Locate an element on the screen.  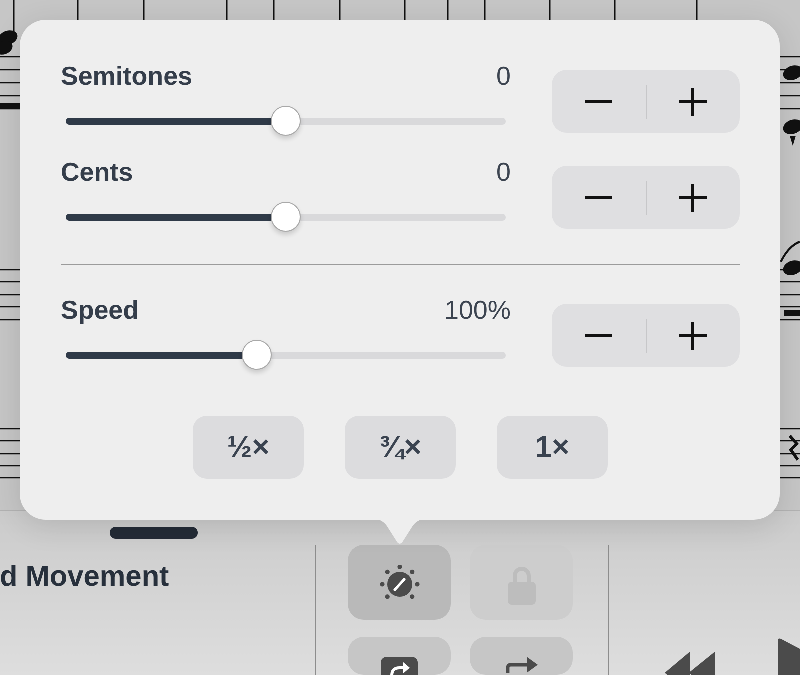
speed-preset-button: ½× is located at coordinates (248, 447).